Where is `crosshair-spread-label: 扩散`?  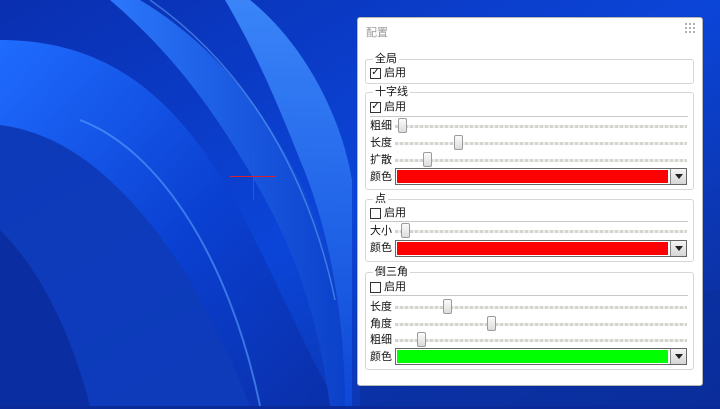 crosshair-spread-label: 扩散 is located at coordinates (381, 159).